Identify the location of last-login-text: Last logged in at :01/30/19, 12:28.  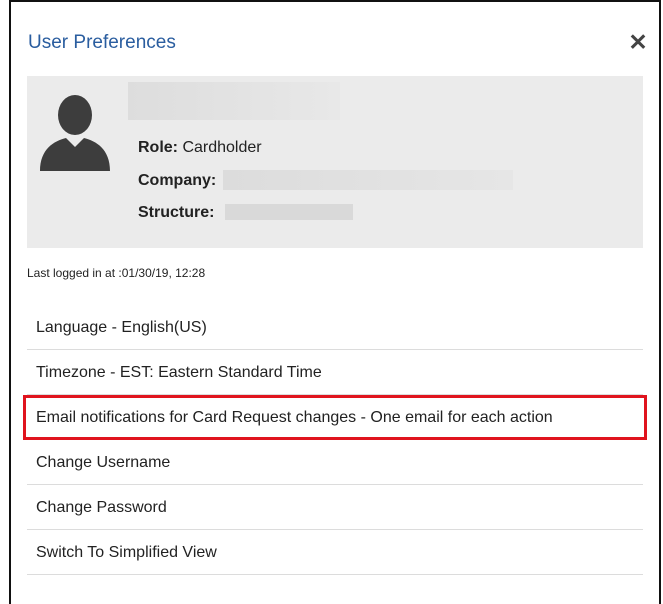
(116, 273).